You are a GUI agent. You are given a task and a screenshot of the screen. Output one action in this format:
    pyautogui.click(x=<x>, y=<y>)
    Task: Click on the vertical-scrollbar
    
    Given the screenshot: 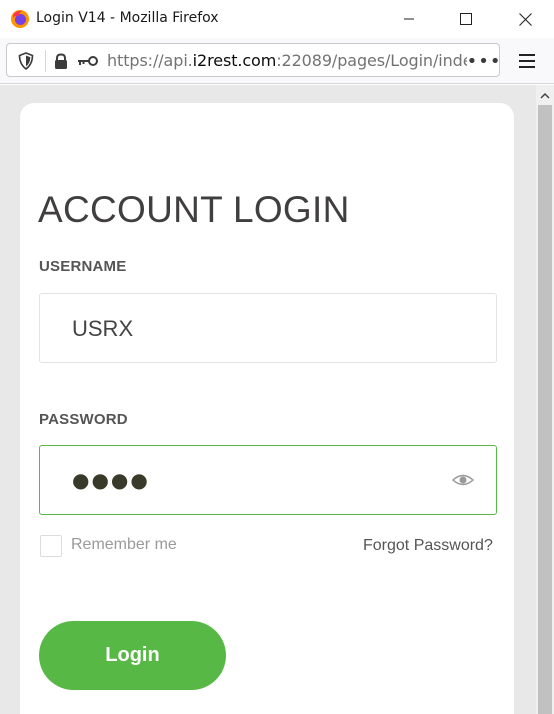 What is the action you would take?
    pyautogui.click(x=545, y=399)
    